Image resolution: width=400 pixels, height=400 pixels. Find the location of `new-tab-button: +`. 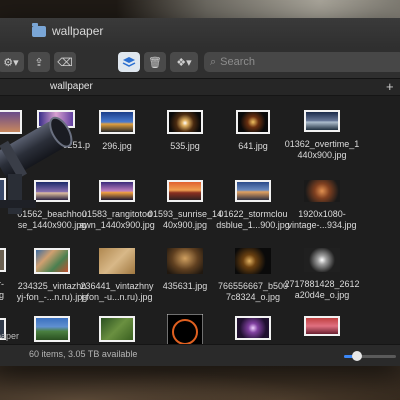

new-tab-button: + is located at coordinates (390, 86).